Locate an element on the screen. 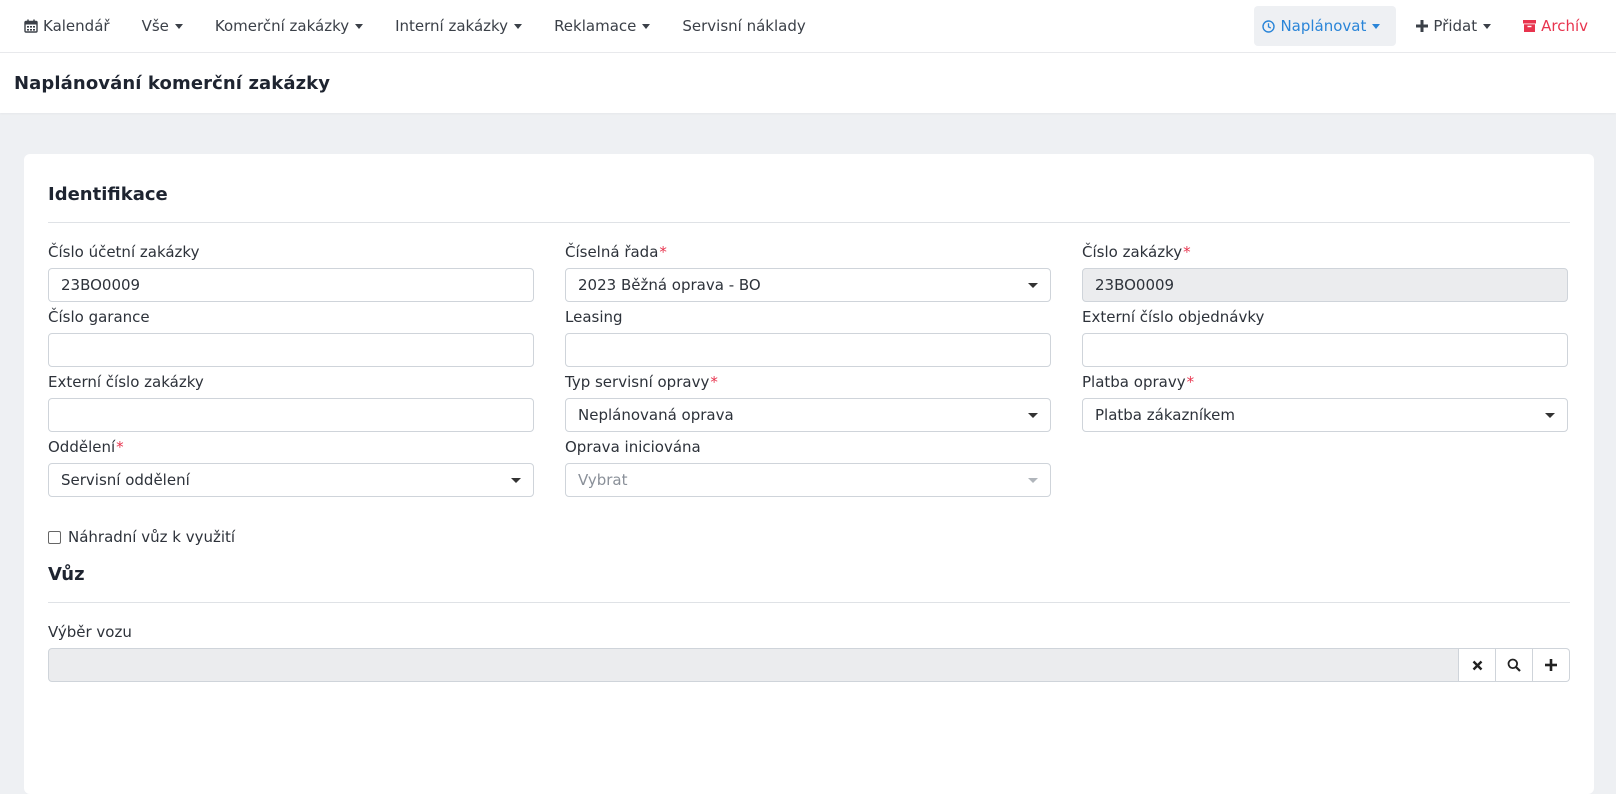 This screenshot has width=1616, height=794. nav-internal-dropdown: Interní zakázky is located at coordinates (458, 26).